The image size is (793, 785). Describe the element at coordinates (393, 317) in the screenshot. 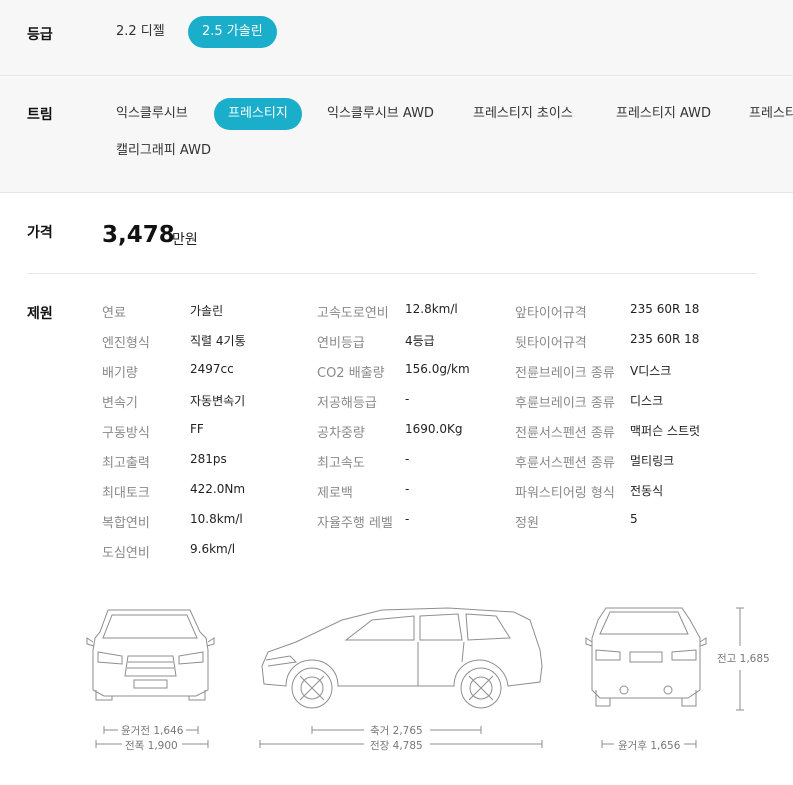

I see `spec-row: 고속도로연비 12.8km/l` at that location.